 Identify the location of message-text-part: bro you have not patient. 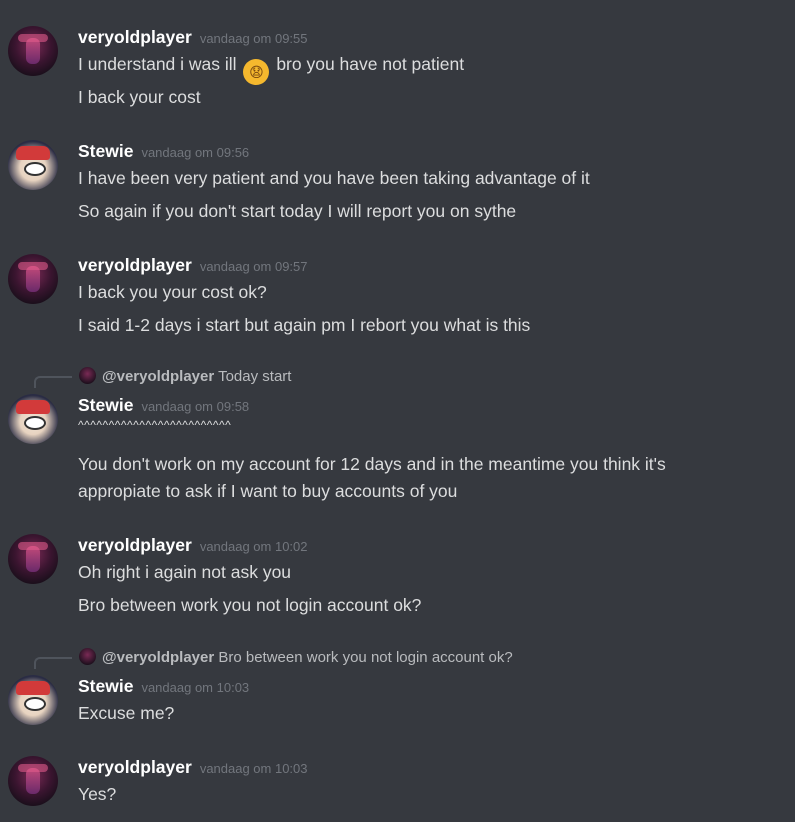
(370, 64).